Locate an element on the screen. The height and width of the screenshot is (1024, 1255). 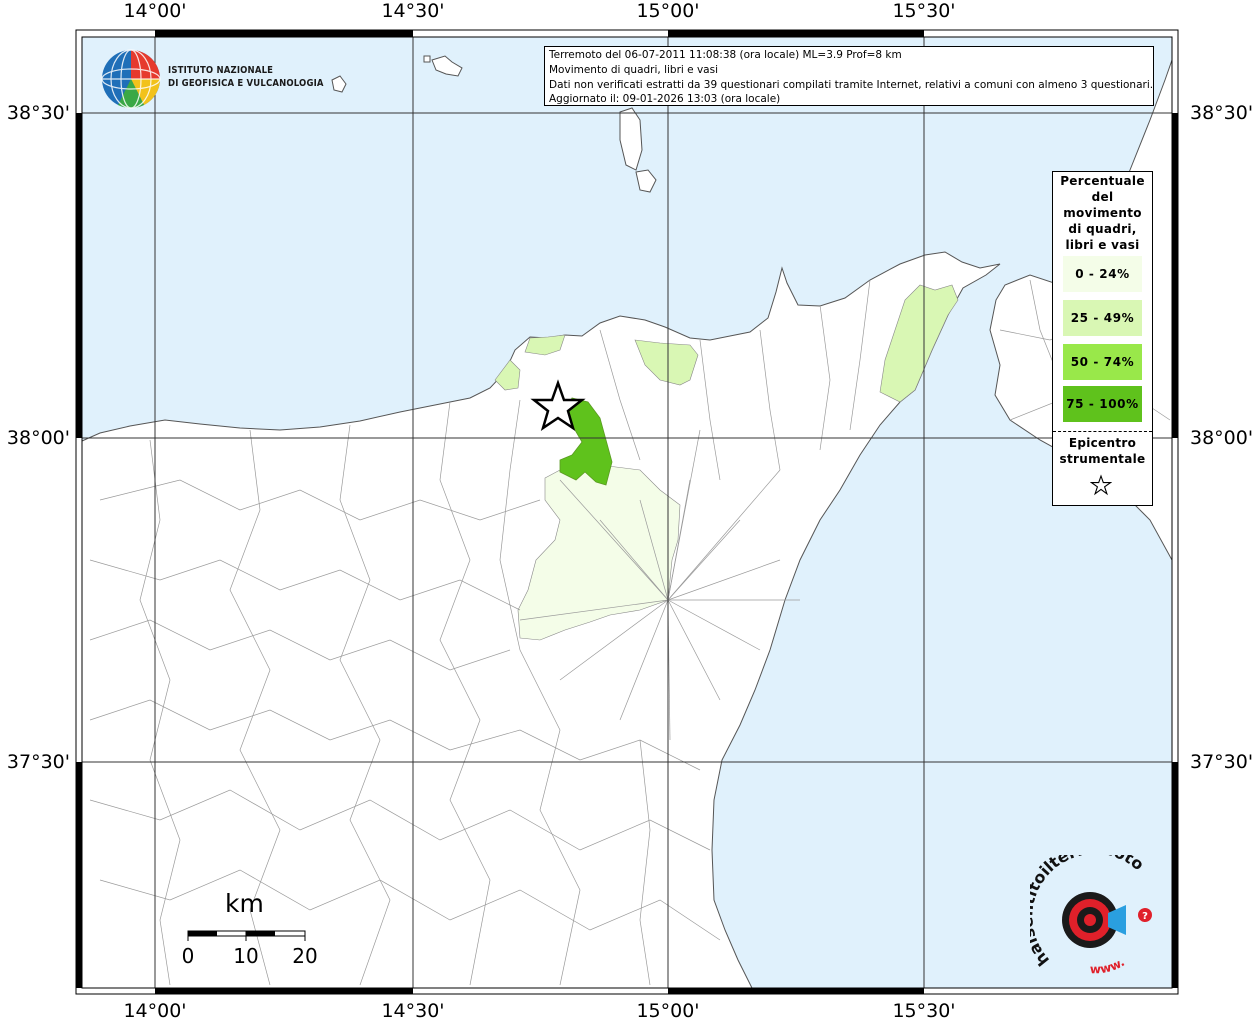
lon-label-top-1: 14°00' is located at coordinates (155, 11).